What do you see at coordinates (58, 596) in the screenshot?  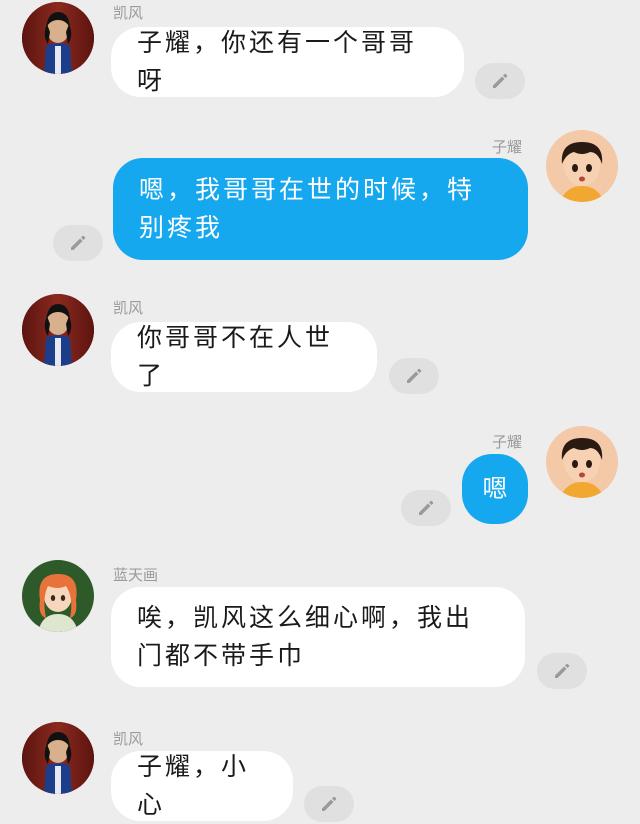 I see `lantianhua-avatar` at bounding box center [58, 596].